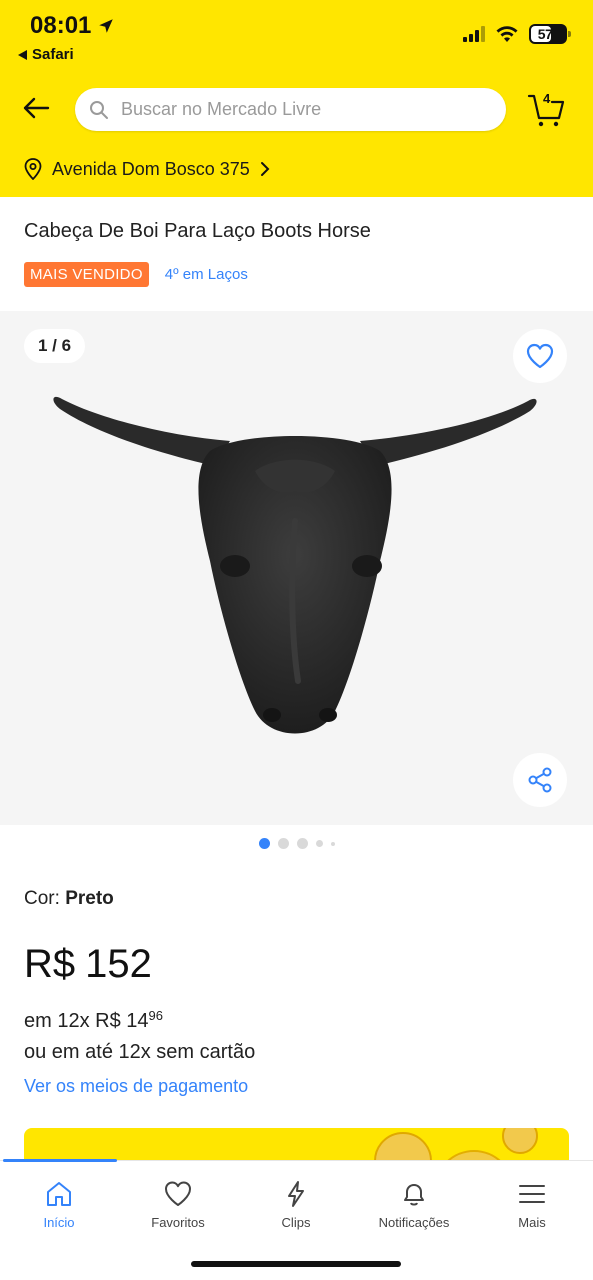 The image size is (593, 1280). I want to click on share-icon, so click(540, 780).